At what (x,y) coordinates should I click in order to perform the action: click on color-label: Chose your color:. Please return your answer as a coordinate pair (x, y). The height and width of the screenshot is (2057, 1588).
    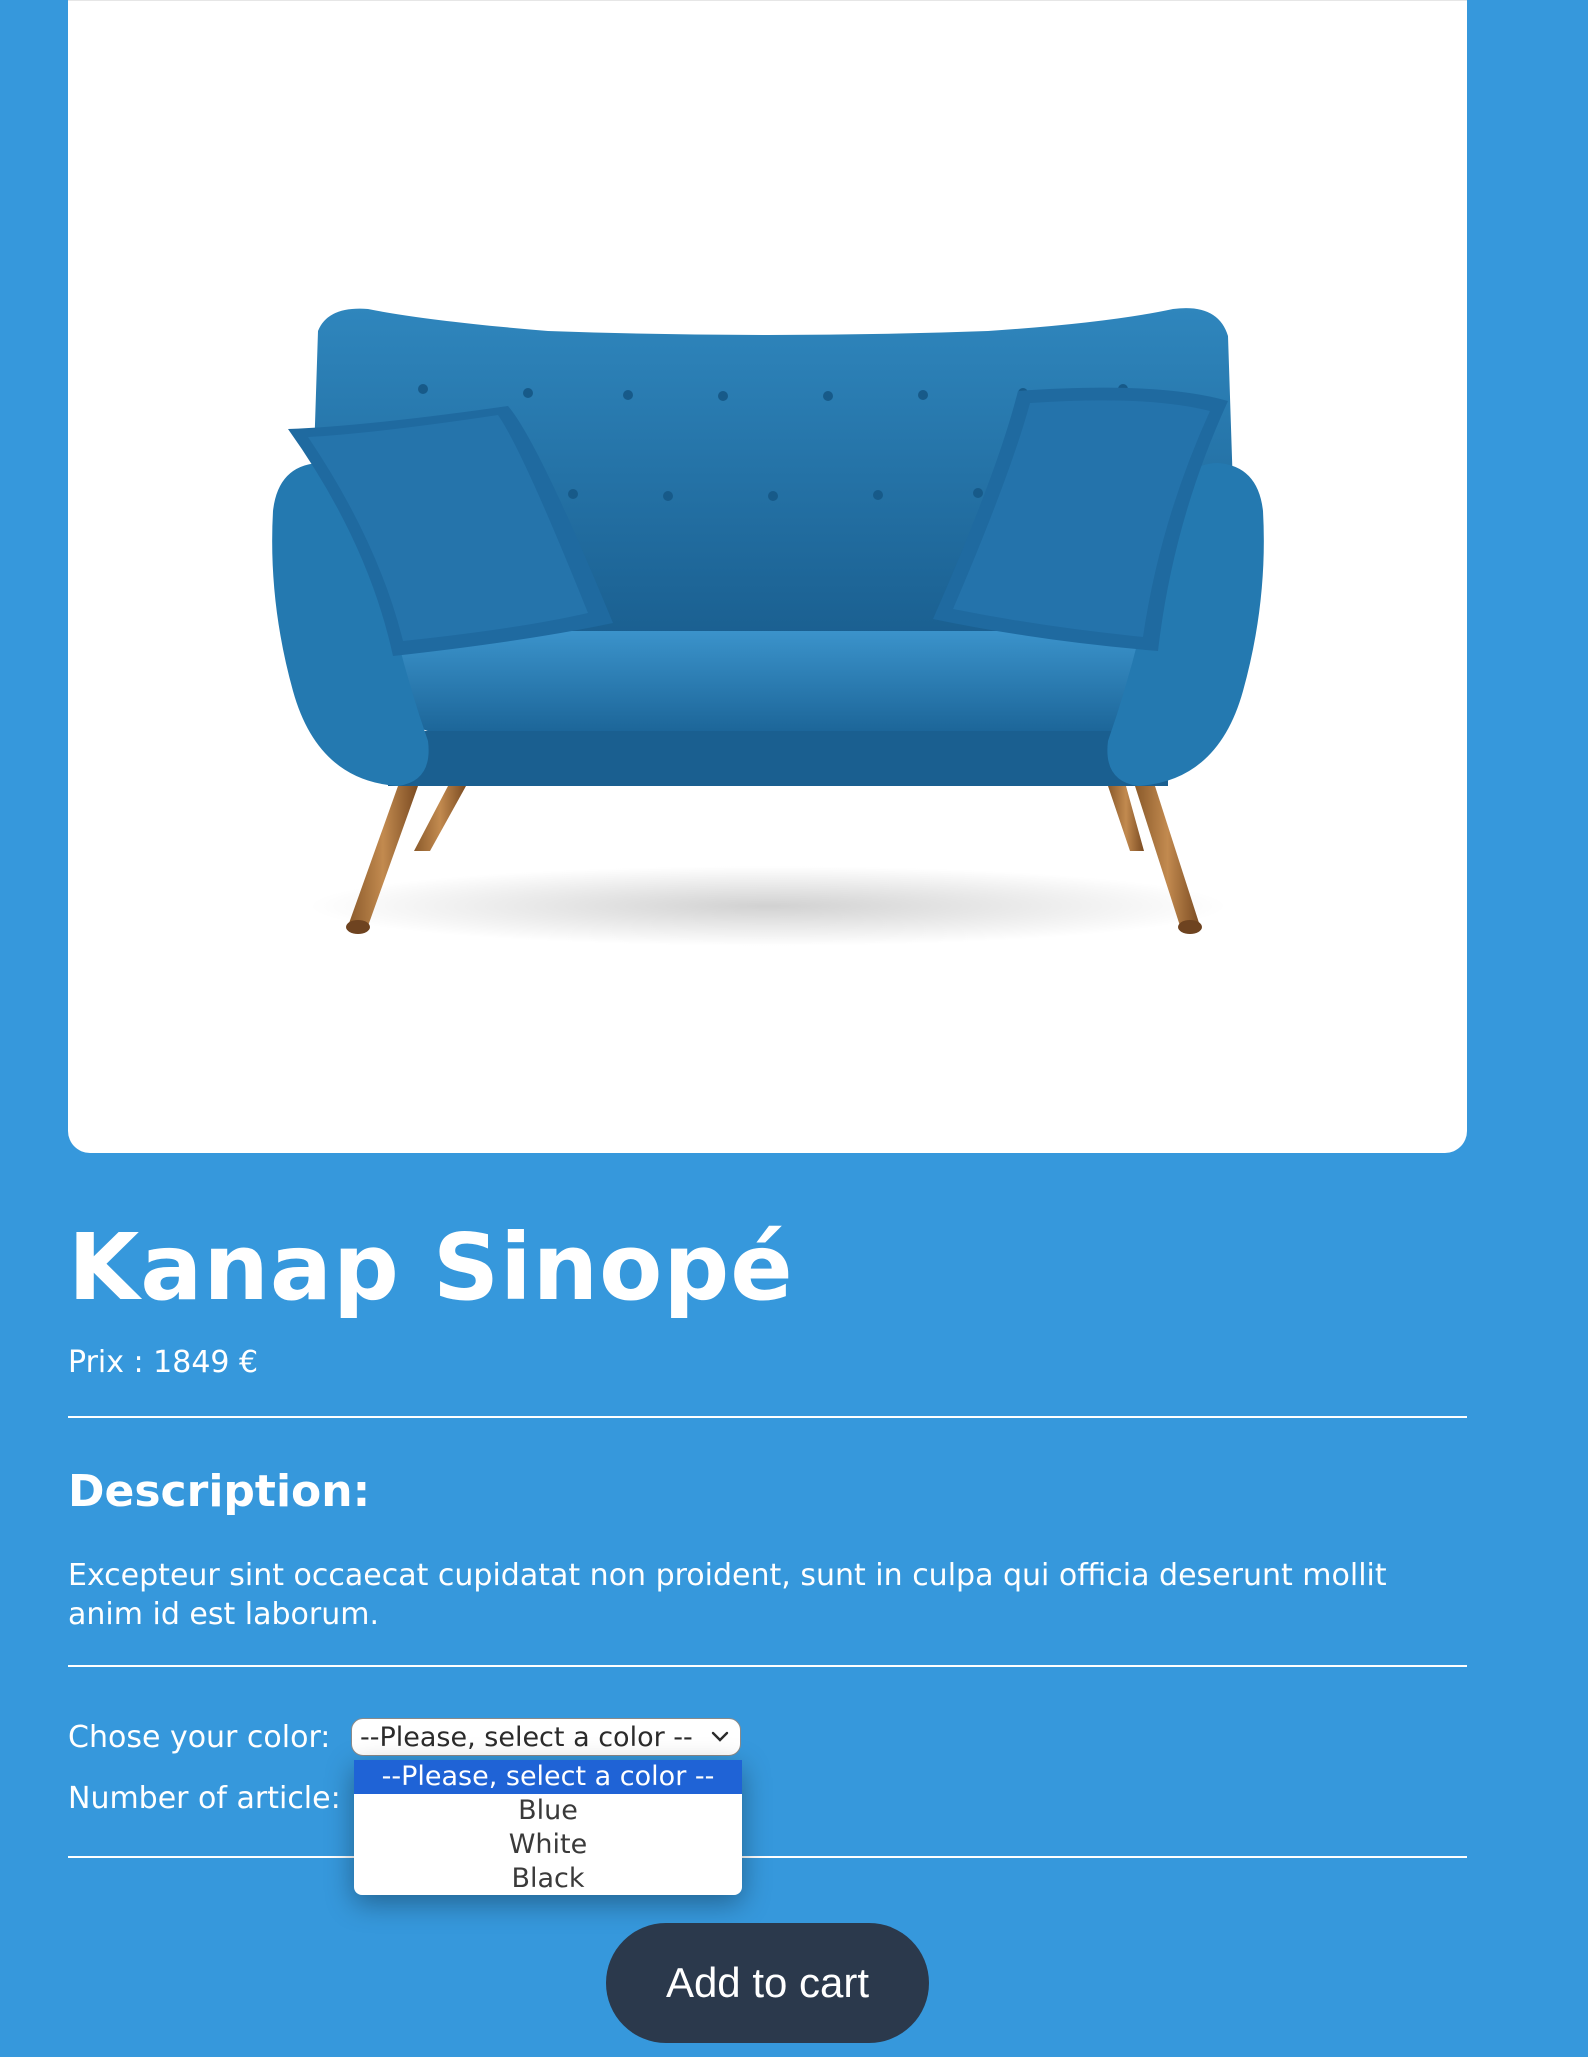
    Looking at the image, I should click on (199, 1737).